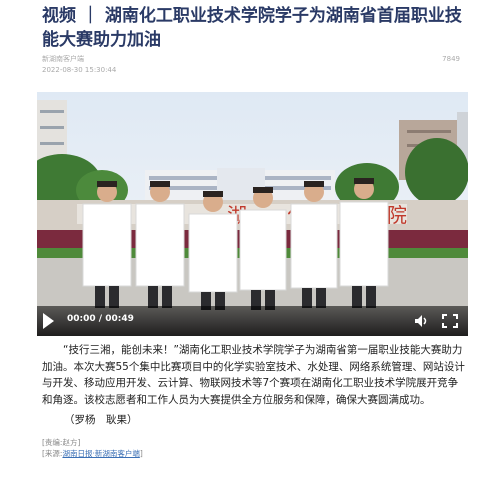  I want to click on editor-label: [责编:赵方], so click(61, 442).